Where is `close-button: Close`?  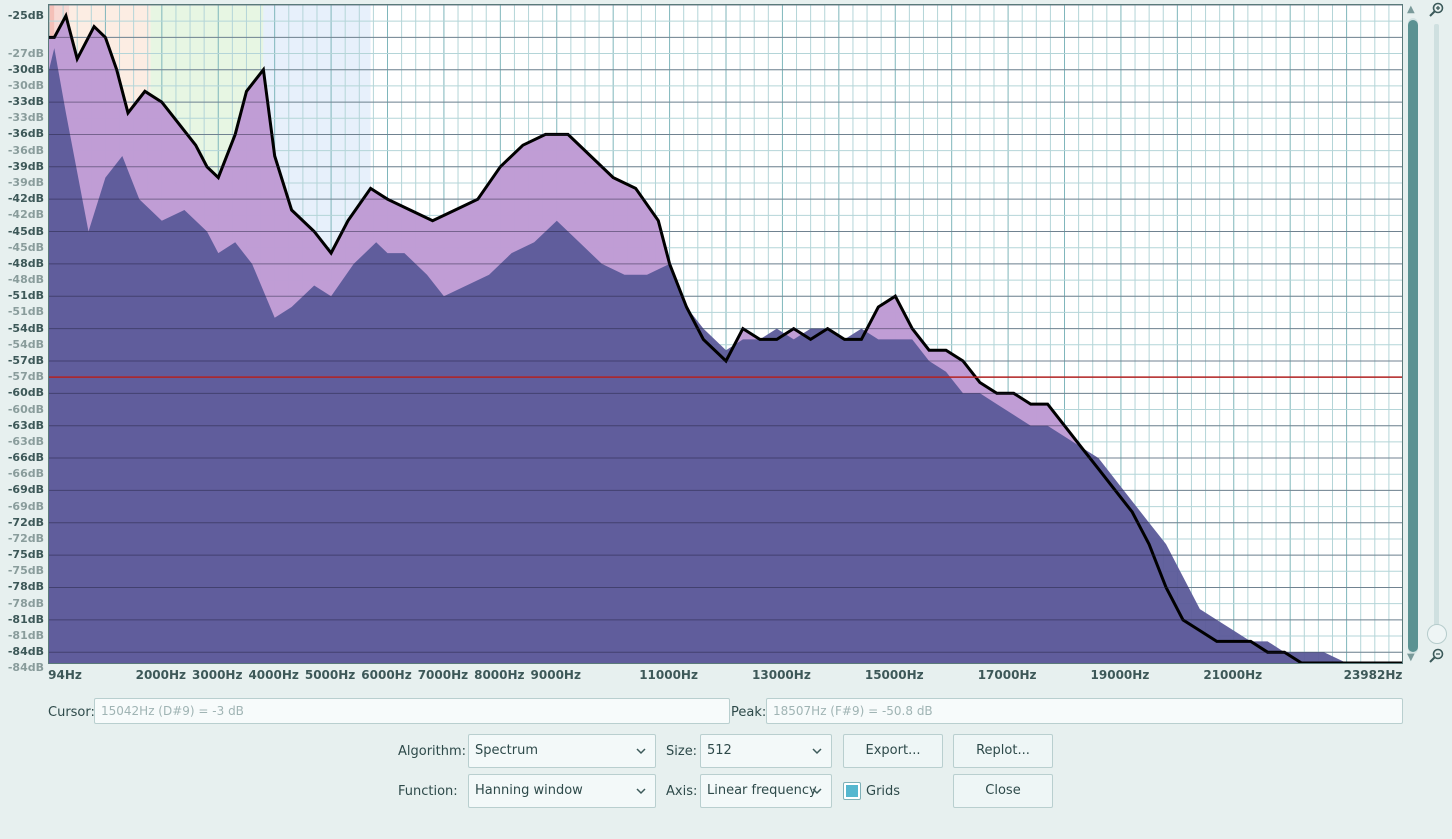
close-button: Close is located at coordinates (1003, 791).